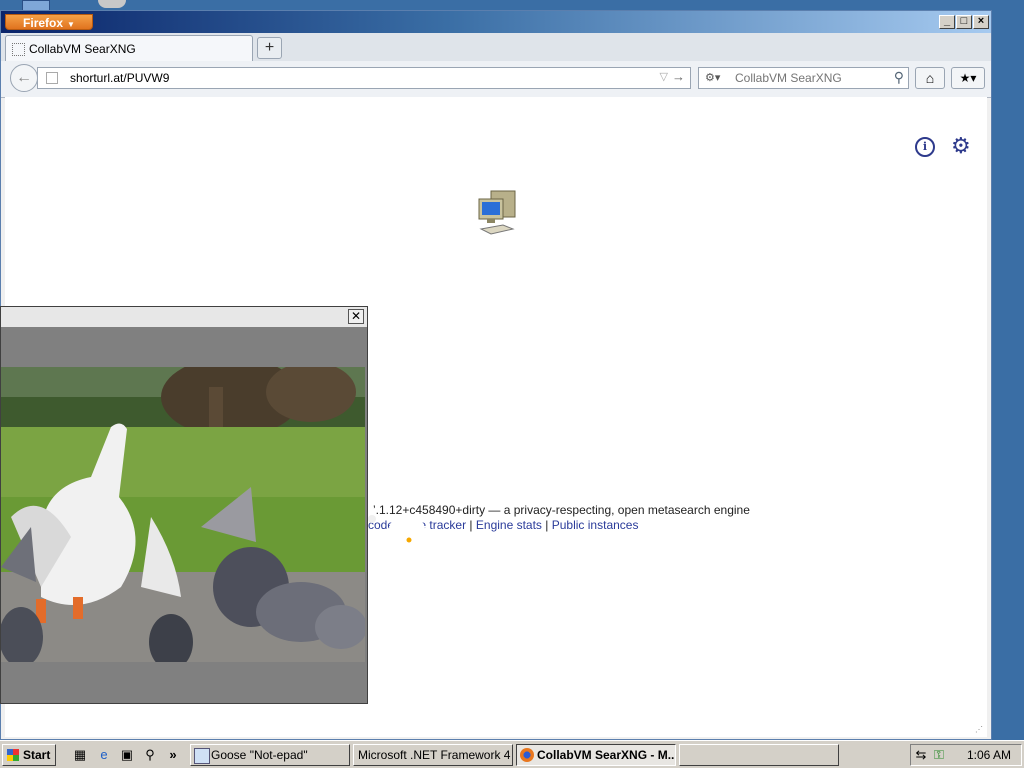 The width and height of the screenshot is (1024, 768). I want to click on notepad-icon, so click(202, 756).